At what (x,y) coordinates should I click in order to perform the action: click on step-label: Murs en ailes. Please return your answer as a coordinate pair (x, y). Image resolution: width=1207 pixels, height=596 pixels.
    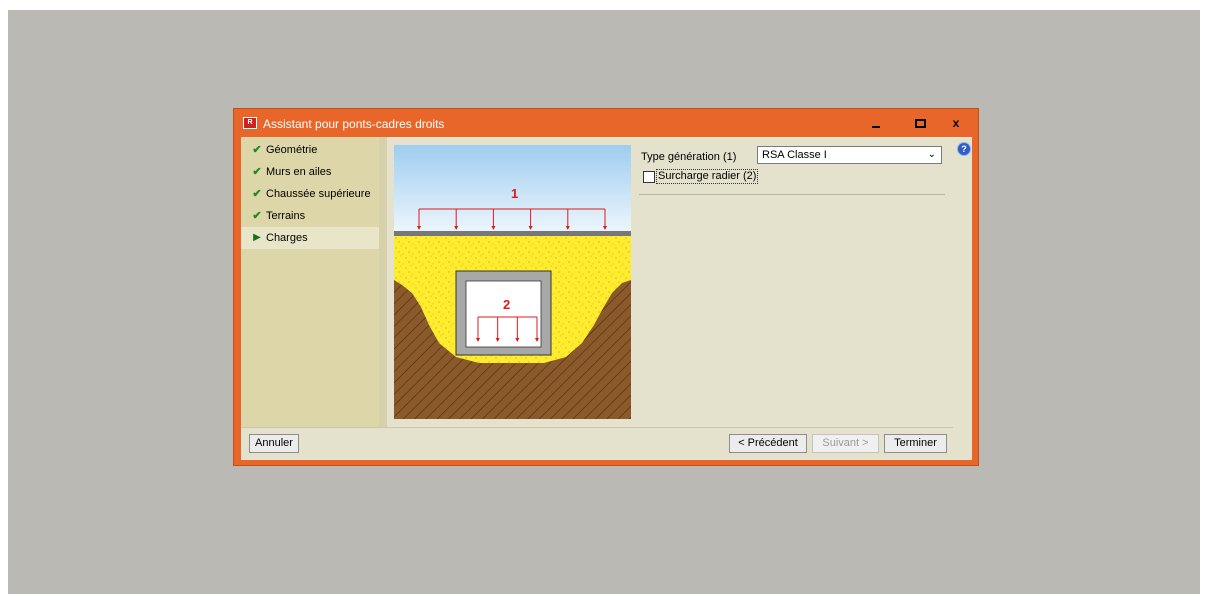
    Looking at the image, I should click on (299, 172).